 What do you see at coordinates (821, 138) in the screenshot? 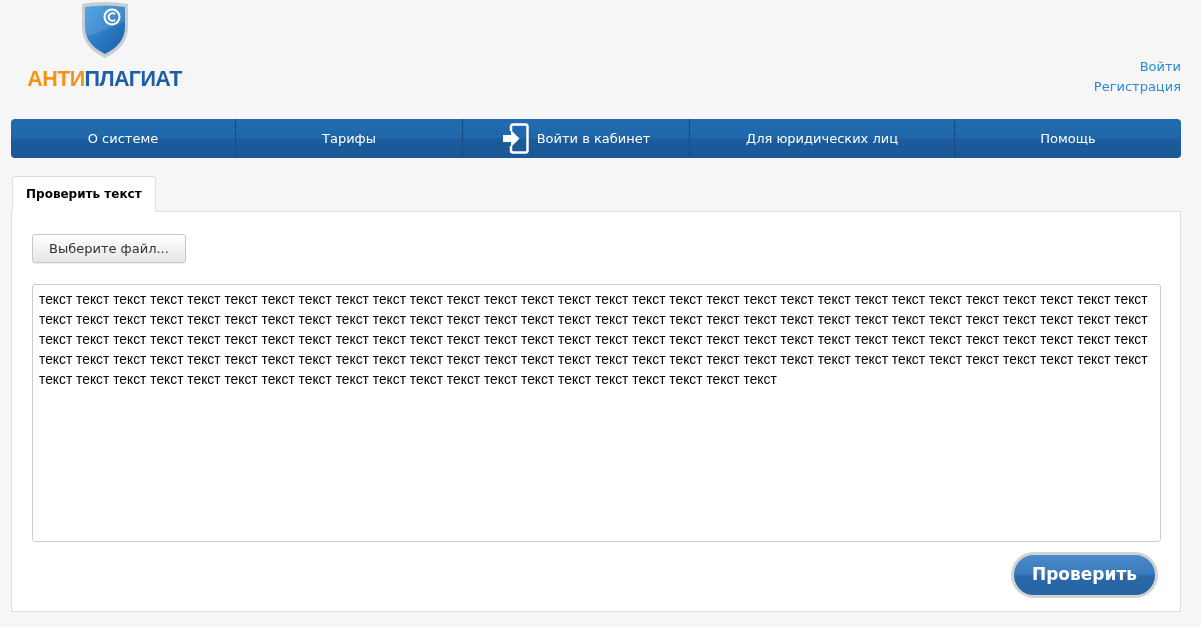
I see `nav-link: Для юридических лиц` at bounding box center [821, 138].